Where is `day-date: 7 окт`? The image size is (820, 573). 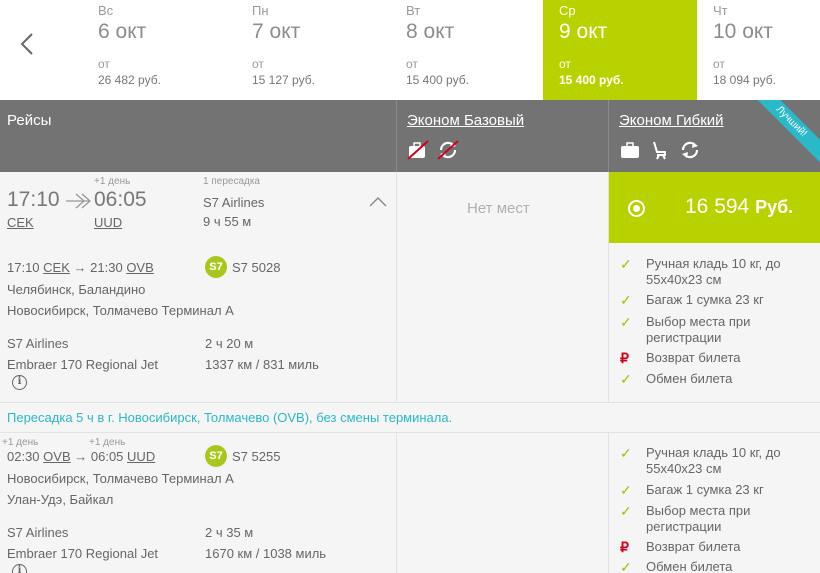 day-date: 7 окт is located at coordinates (276, 31).